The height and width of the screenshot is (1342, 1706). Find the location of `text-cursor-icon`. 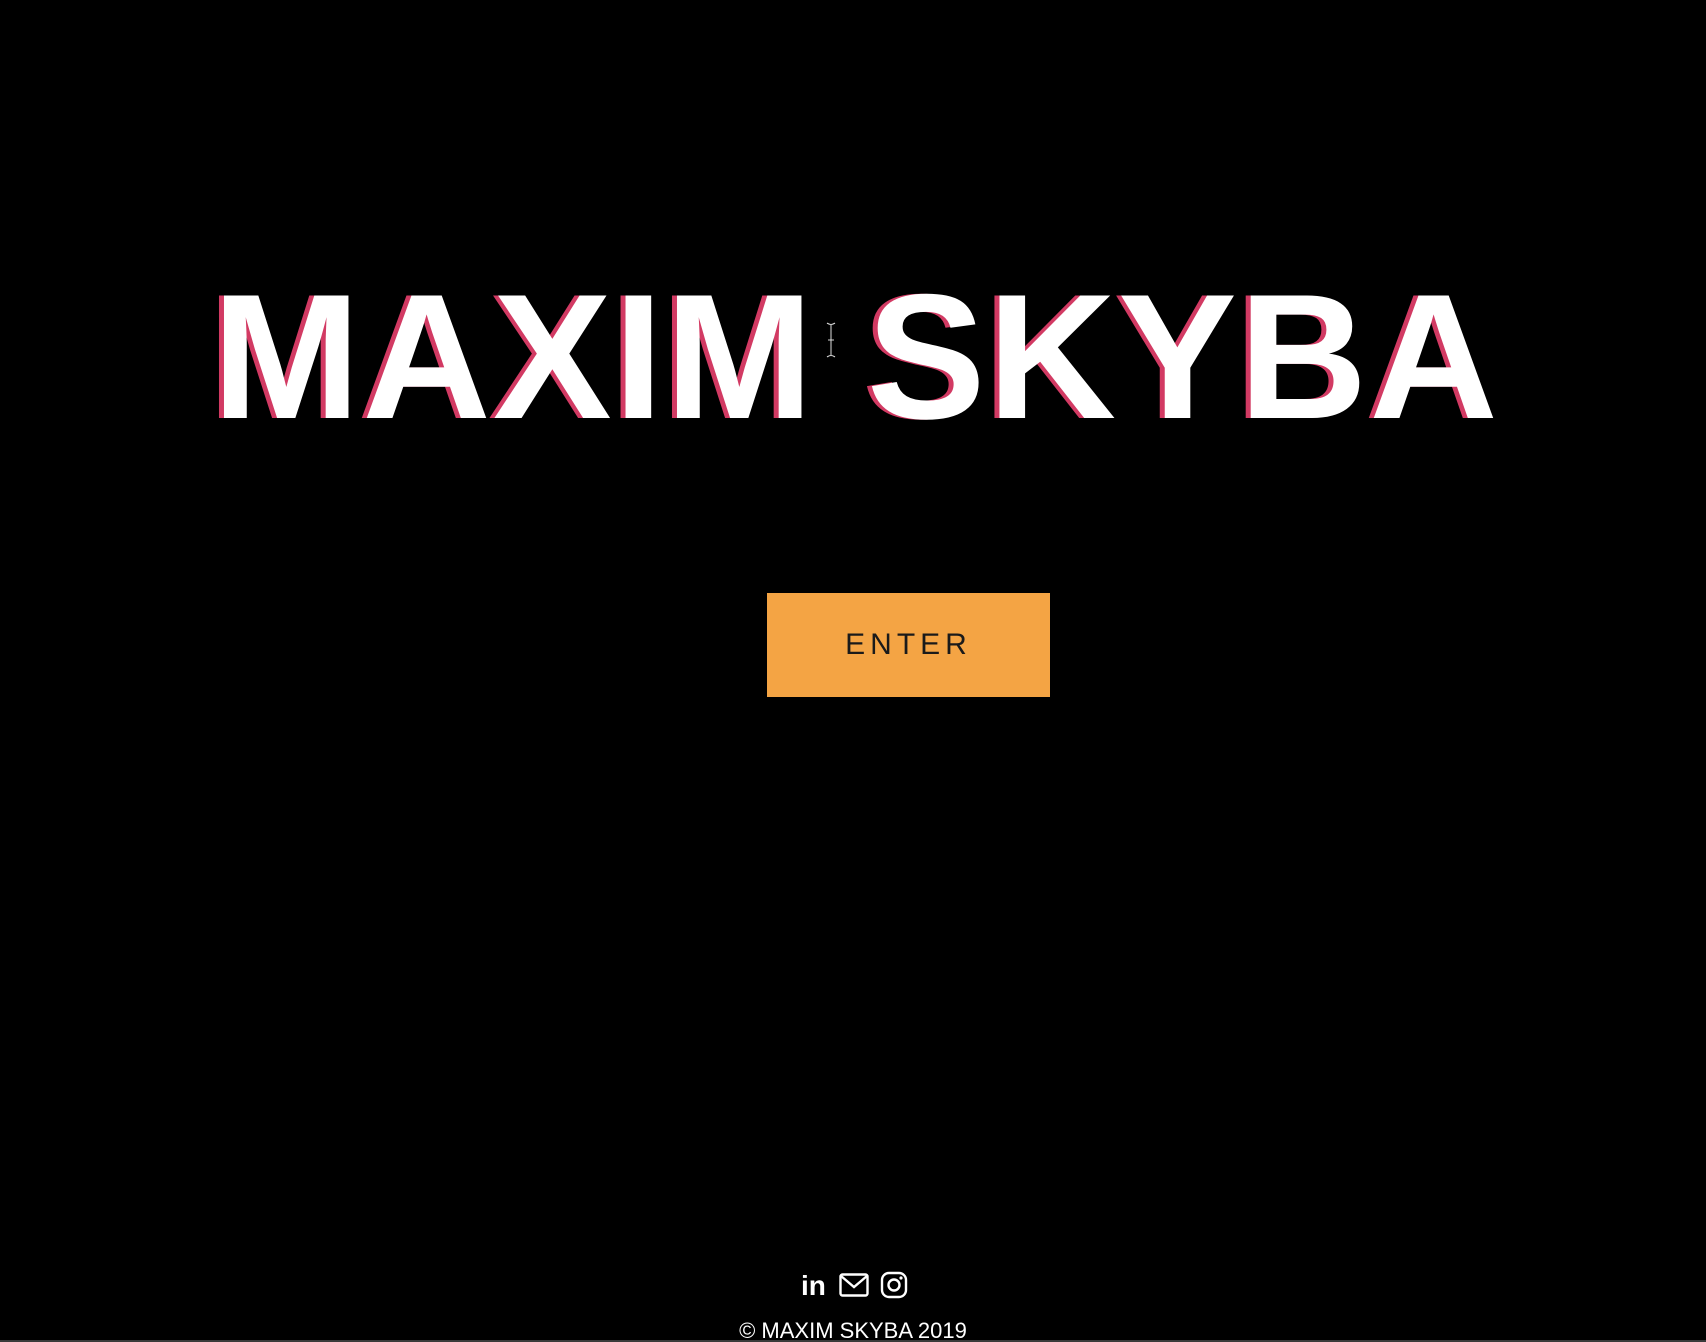

text-cursor-icon is located at coordinates (831, 340).